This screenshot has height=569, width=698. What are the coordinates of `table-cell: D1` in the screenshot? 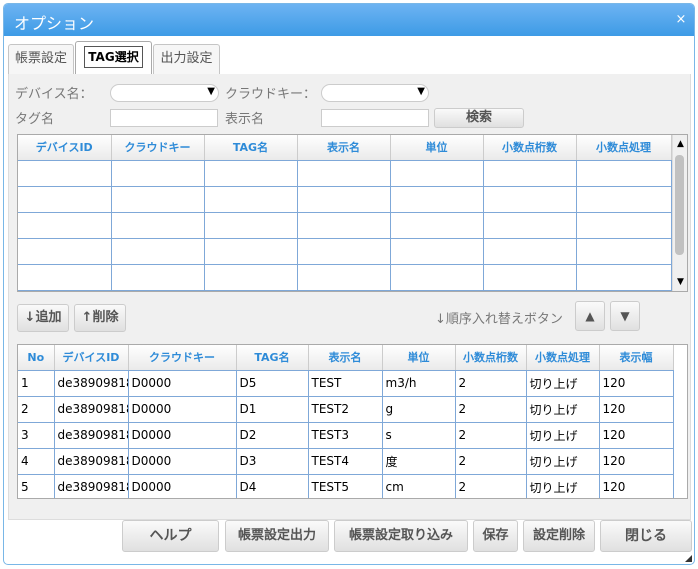 It's located at (272, 409).